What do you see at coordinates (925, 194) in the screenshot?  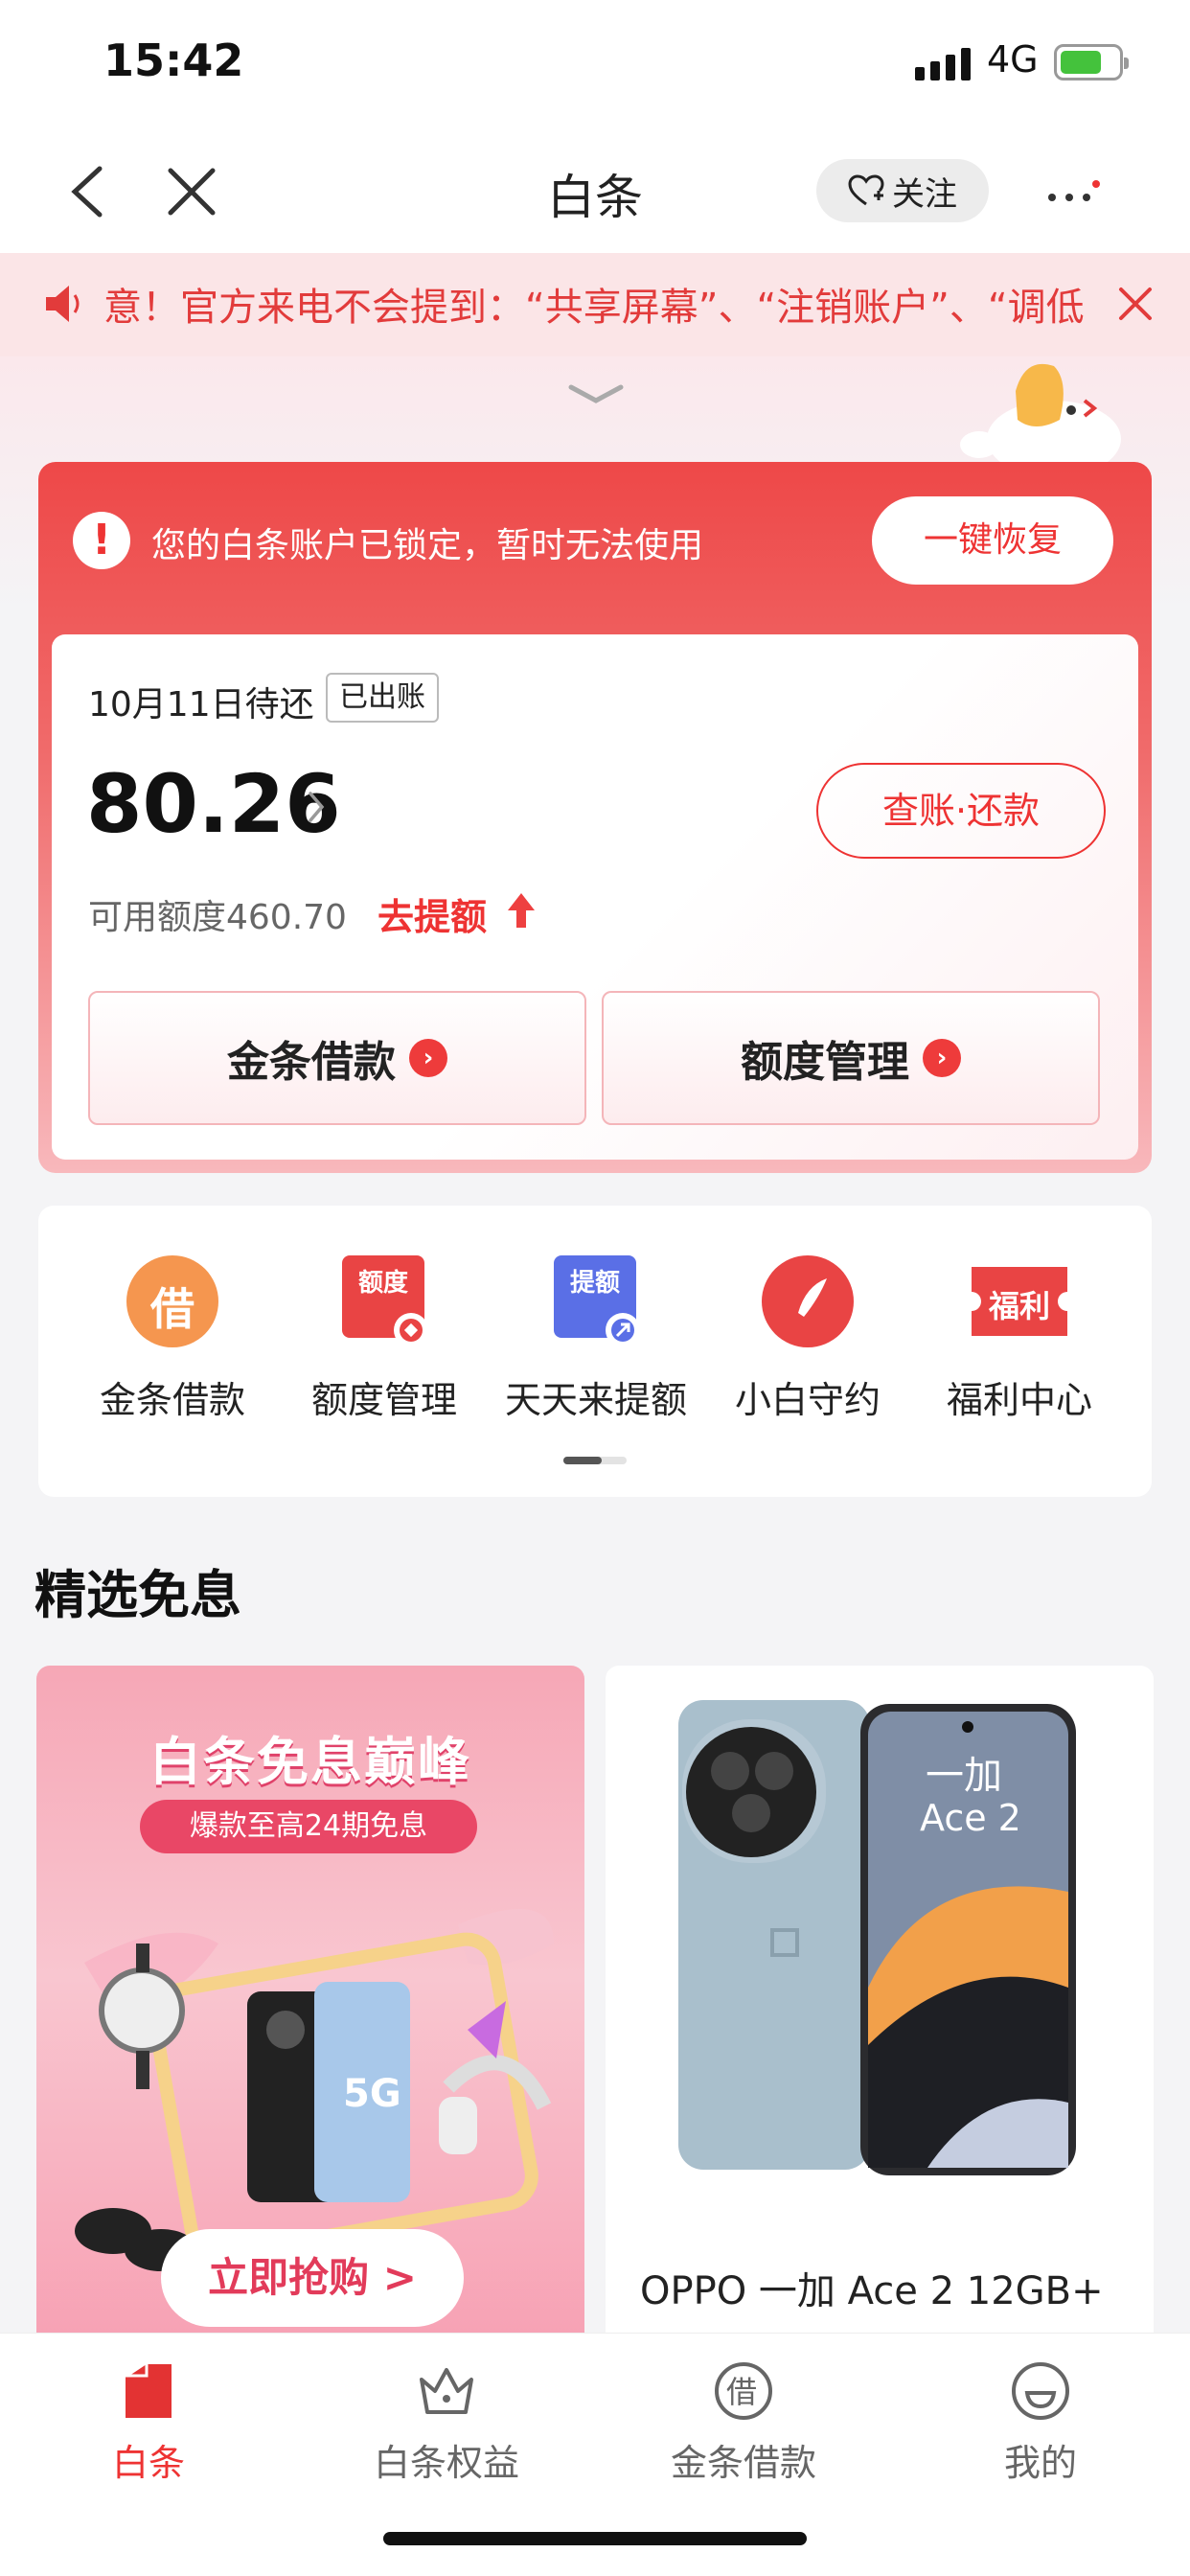 I see `follow-label: 关注` at bounding box center [925, 194].